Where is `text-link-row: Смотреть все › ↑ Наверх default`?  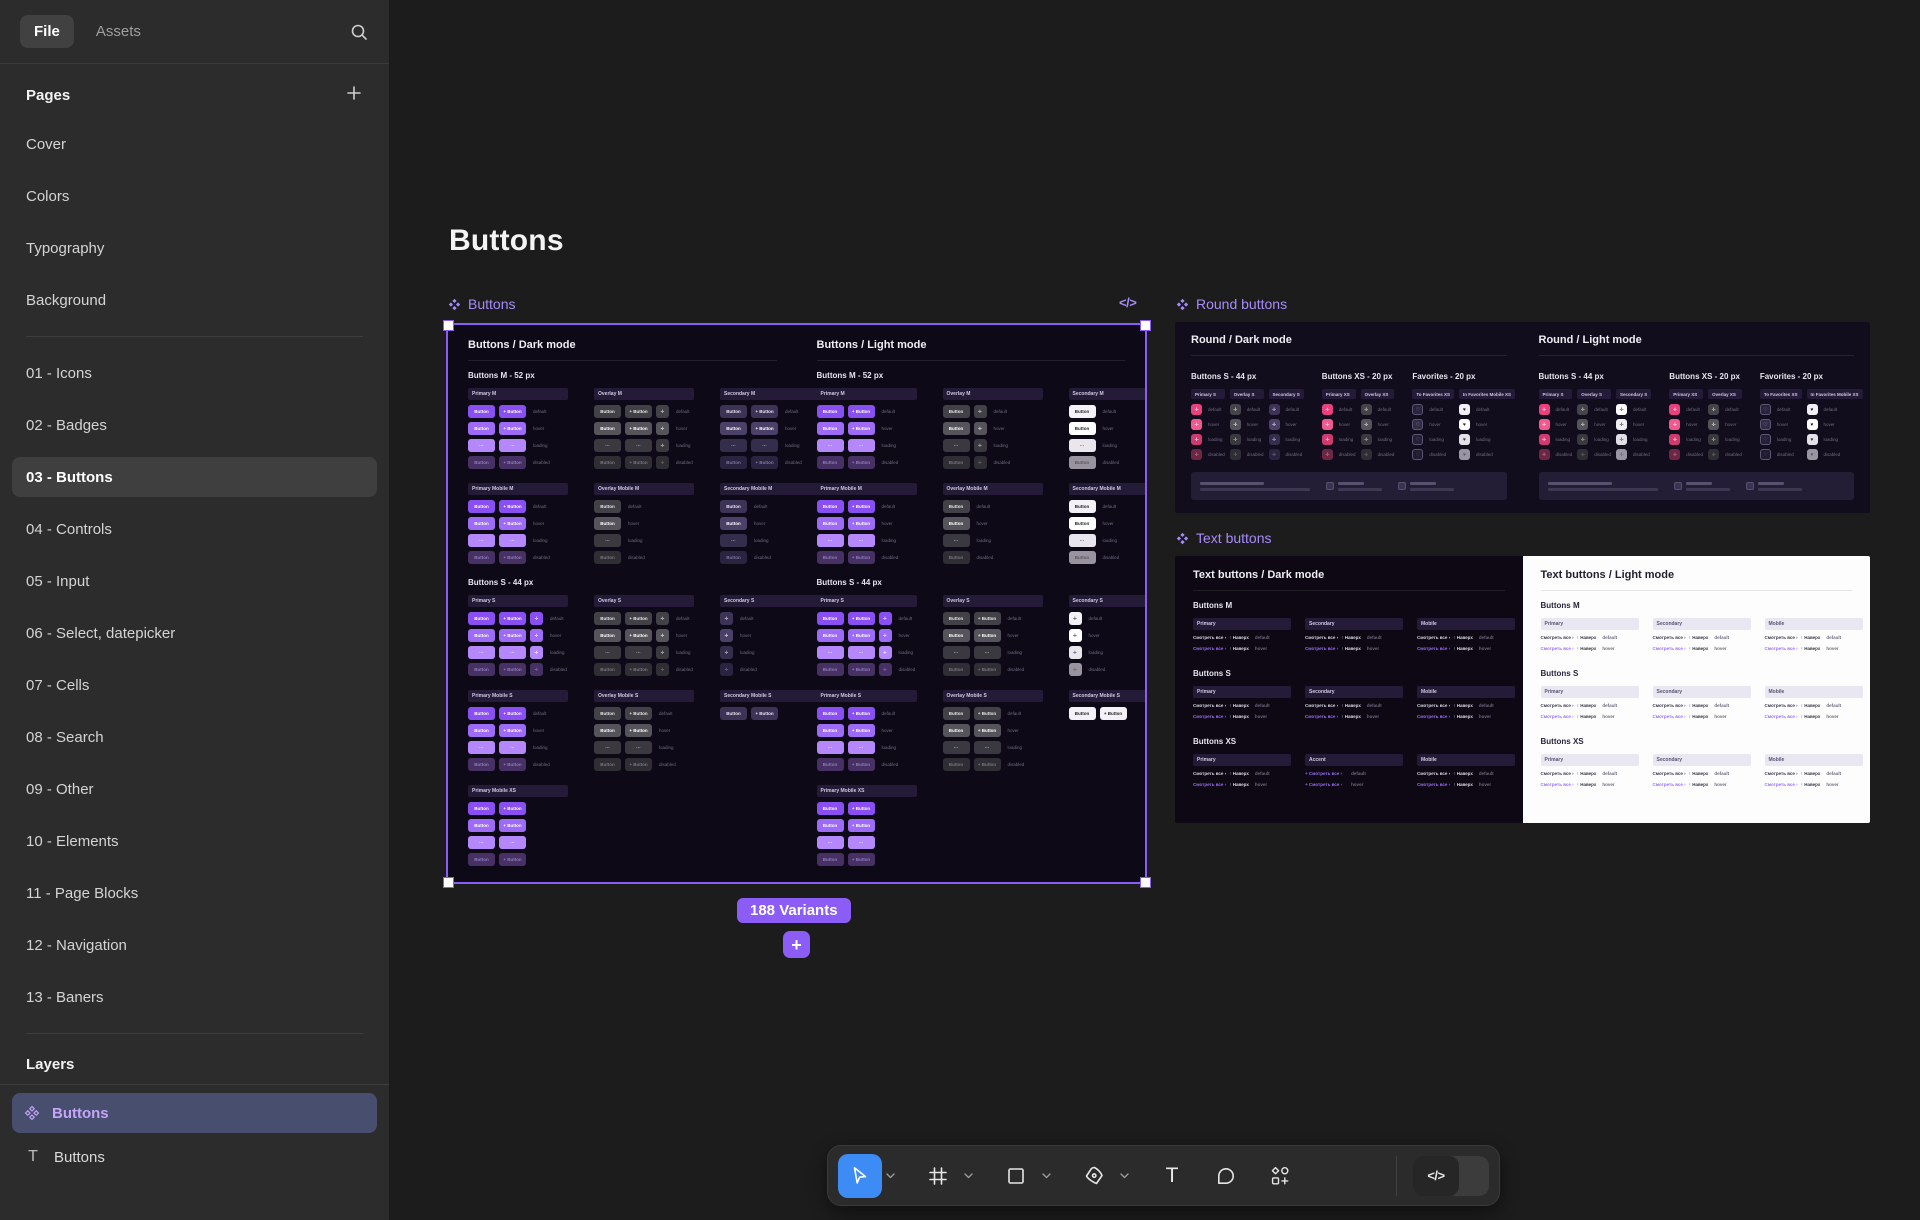 text-link-row: Смотреть все › ↑ Наверх default is located at coordinates (1814, 773).